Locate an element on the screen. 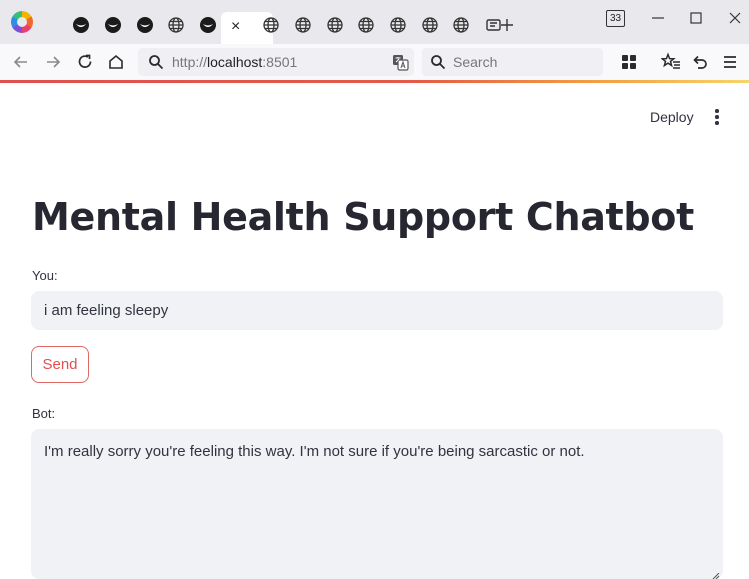 The image size is (749, 579). favorites-star-icon is located at coordinates (671, 62).